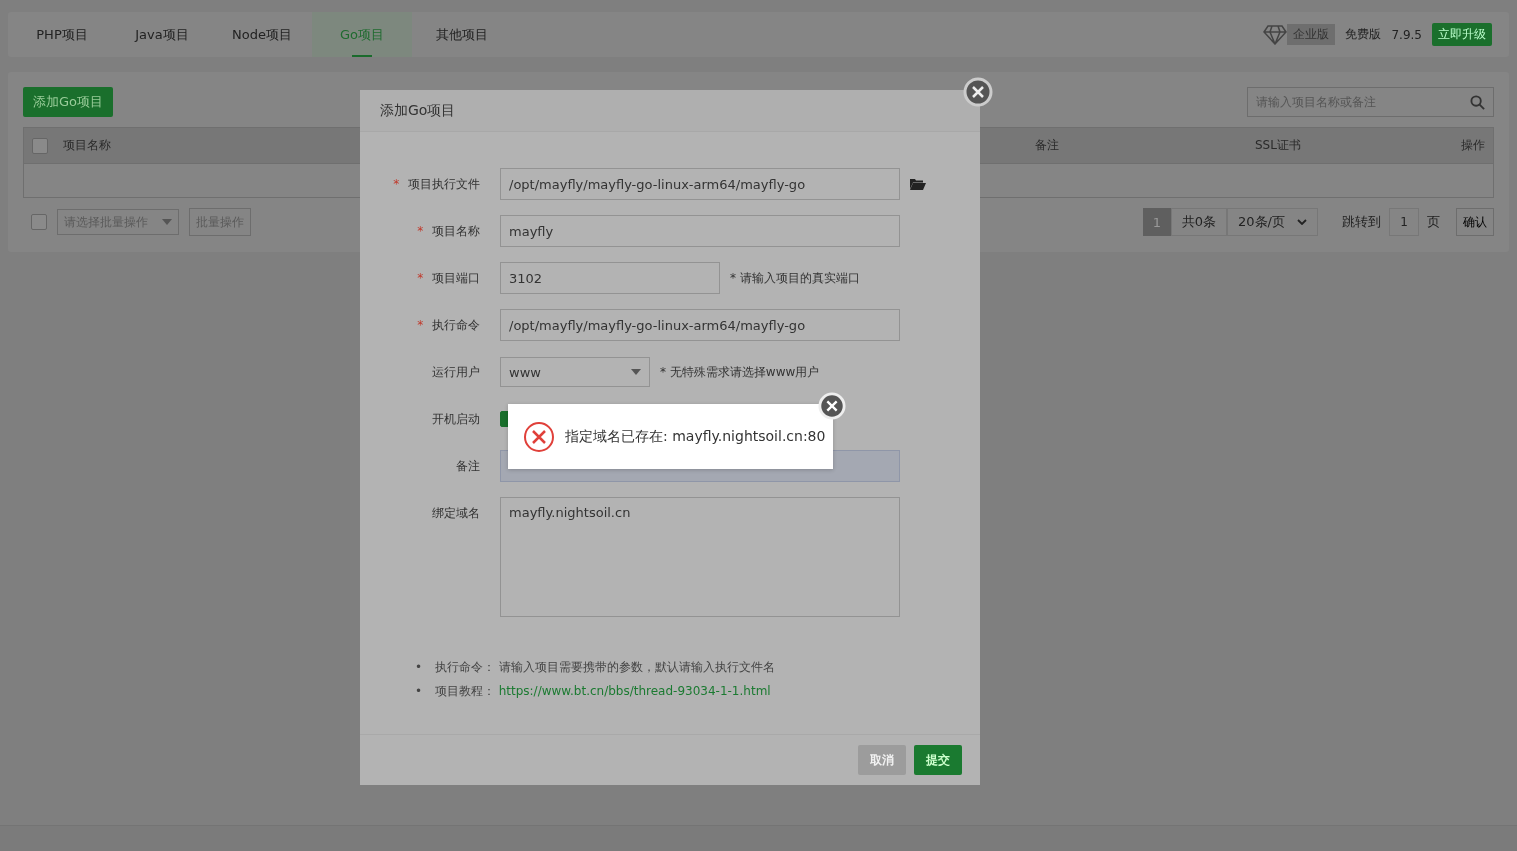 The width and height of the screenshot is (1517, 851). I want to click on field-label: 执行命令, so click(456, 324).